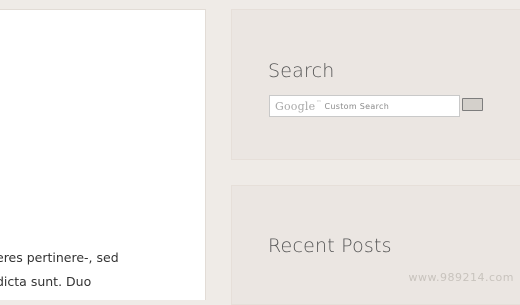 Image resolution: width=520 pixels, height=305 pixels. Describe the element at coordinates (46, 281) in the screenshot. I see `post-body-line: dicta sunt. Duo` at that location.